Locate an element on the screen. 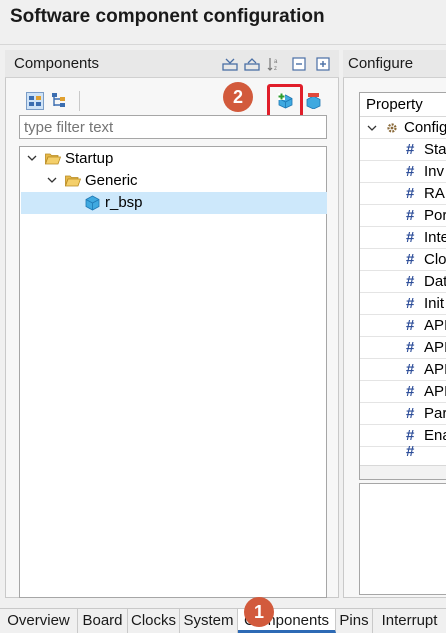 The width and height of the screenshot is (446, 633). property-row: #Ena is located at coordinates (403, 436).